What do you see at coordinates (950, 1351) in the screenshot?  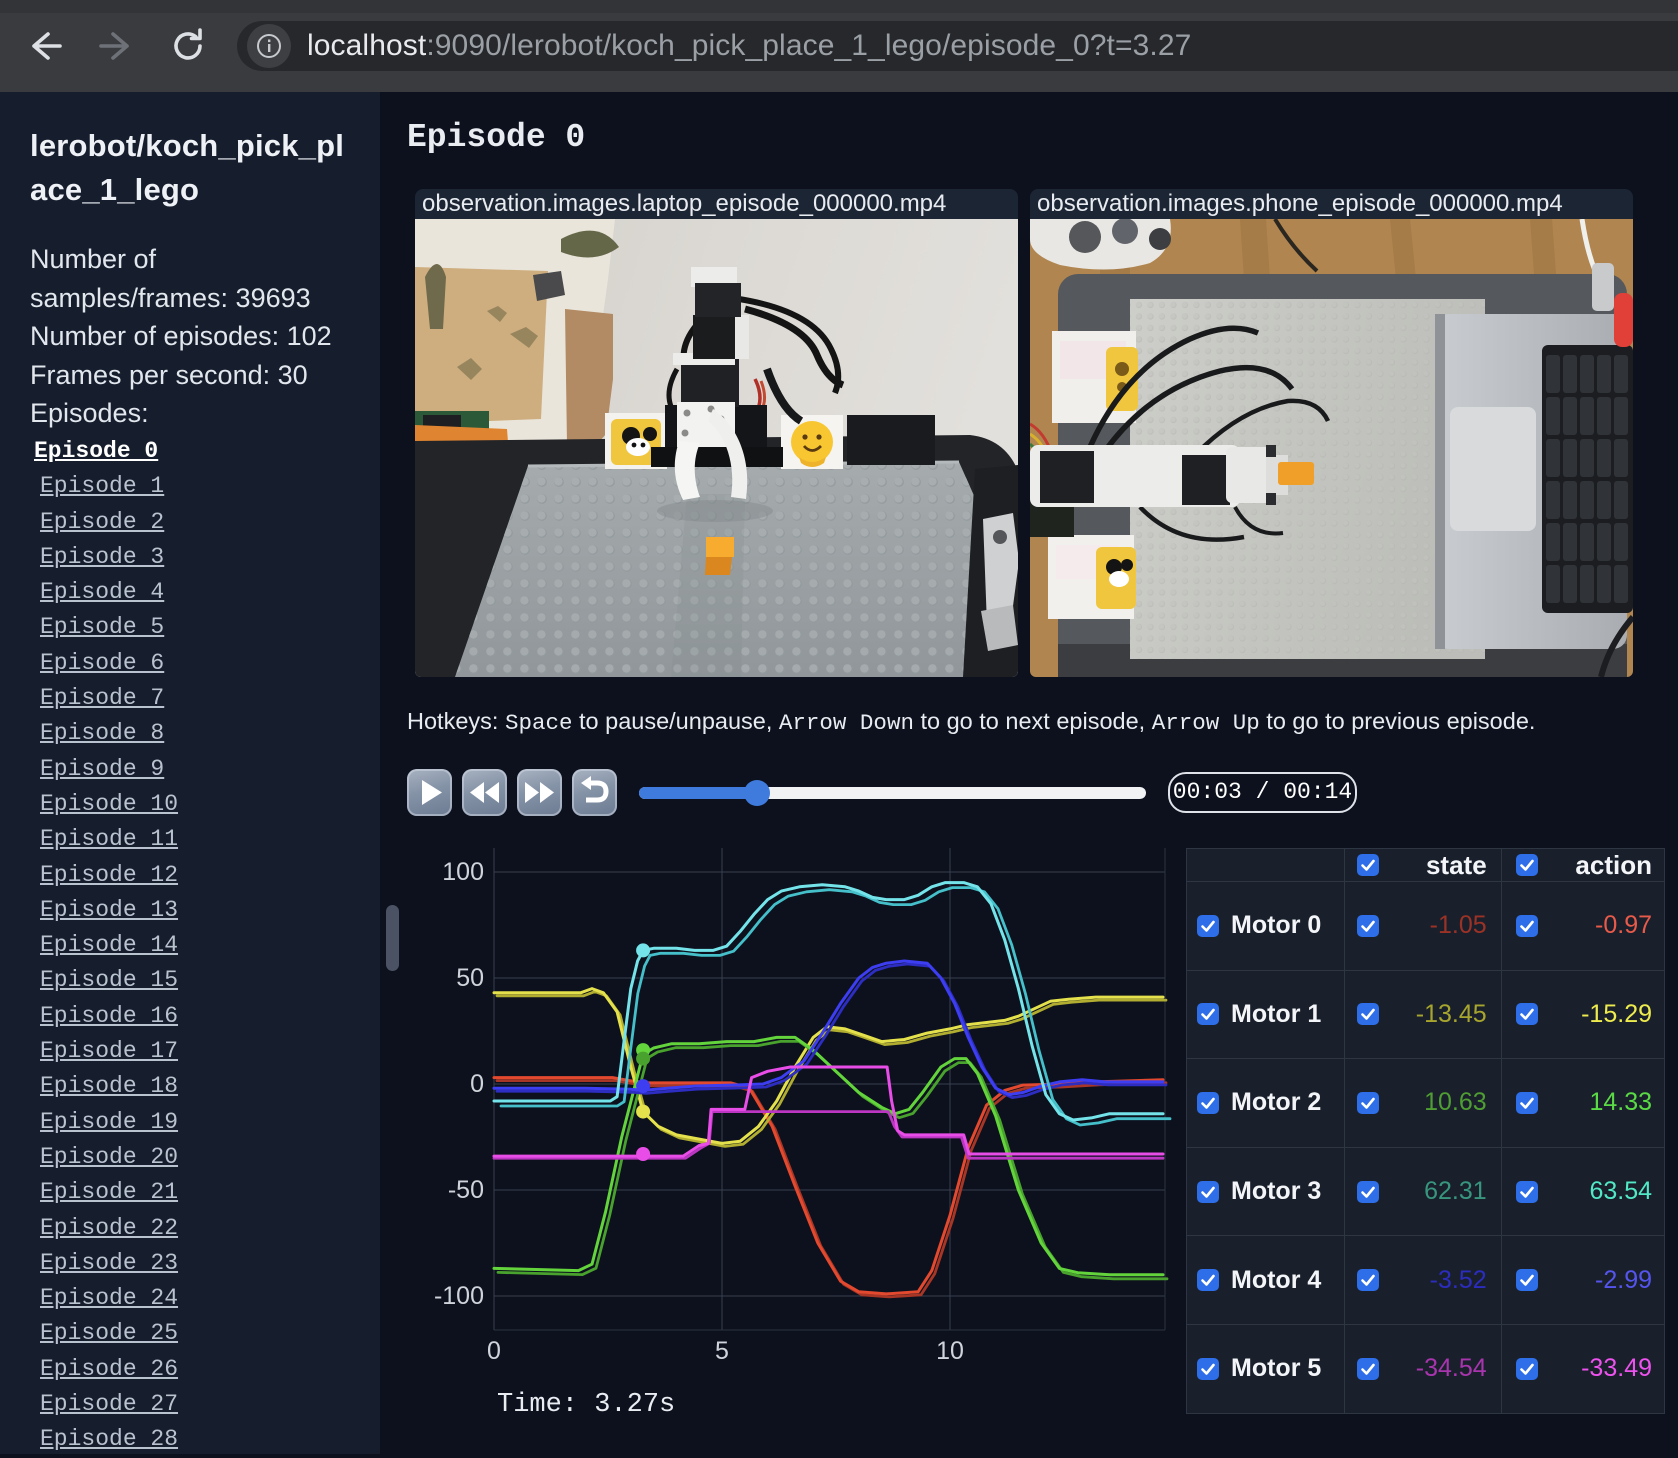 I see `svg-text: 10` at bounding box center [950, 1351].